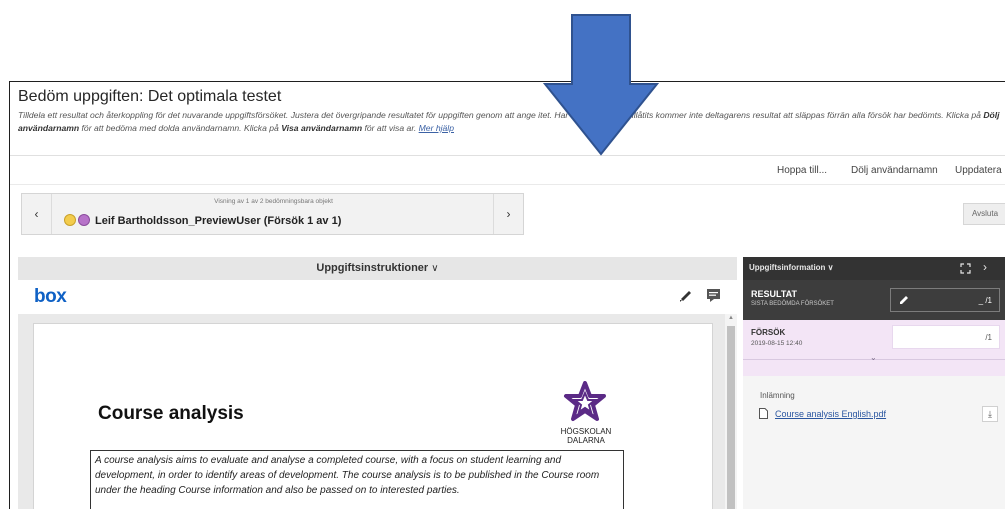  I want to click on submission-label: Inlämning, so click(777, 395).